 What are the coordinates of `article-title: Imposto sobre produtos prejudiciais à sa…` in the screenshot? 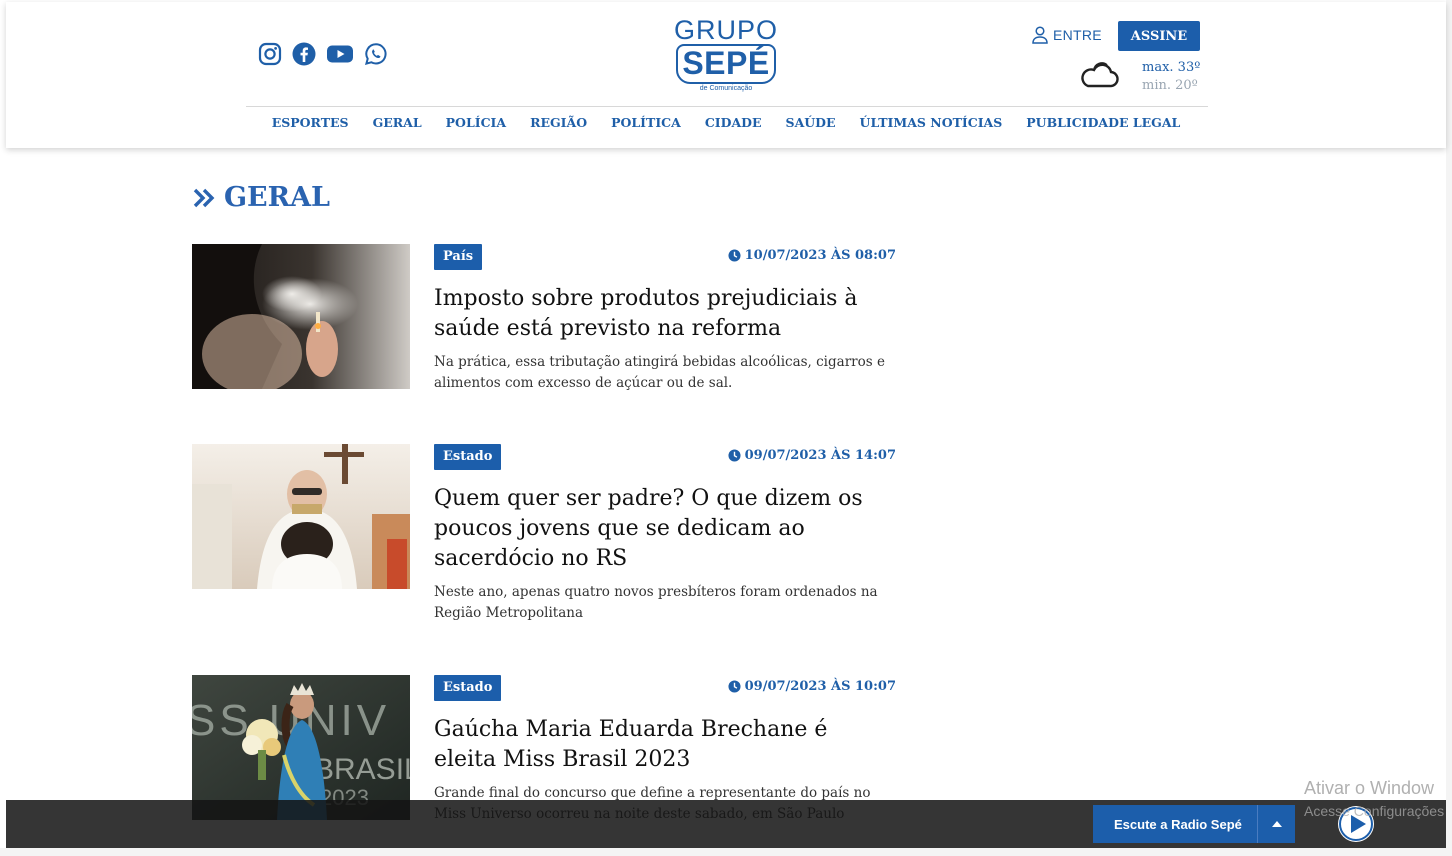 It's located at (665, 314).